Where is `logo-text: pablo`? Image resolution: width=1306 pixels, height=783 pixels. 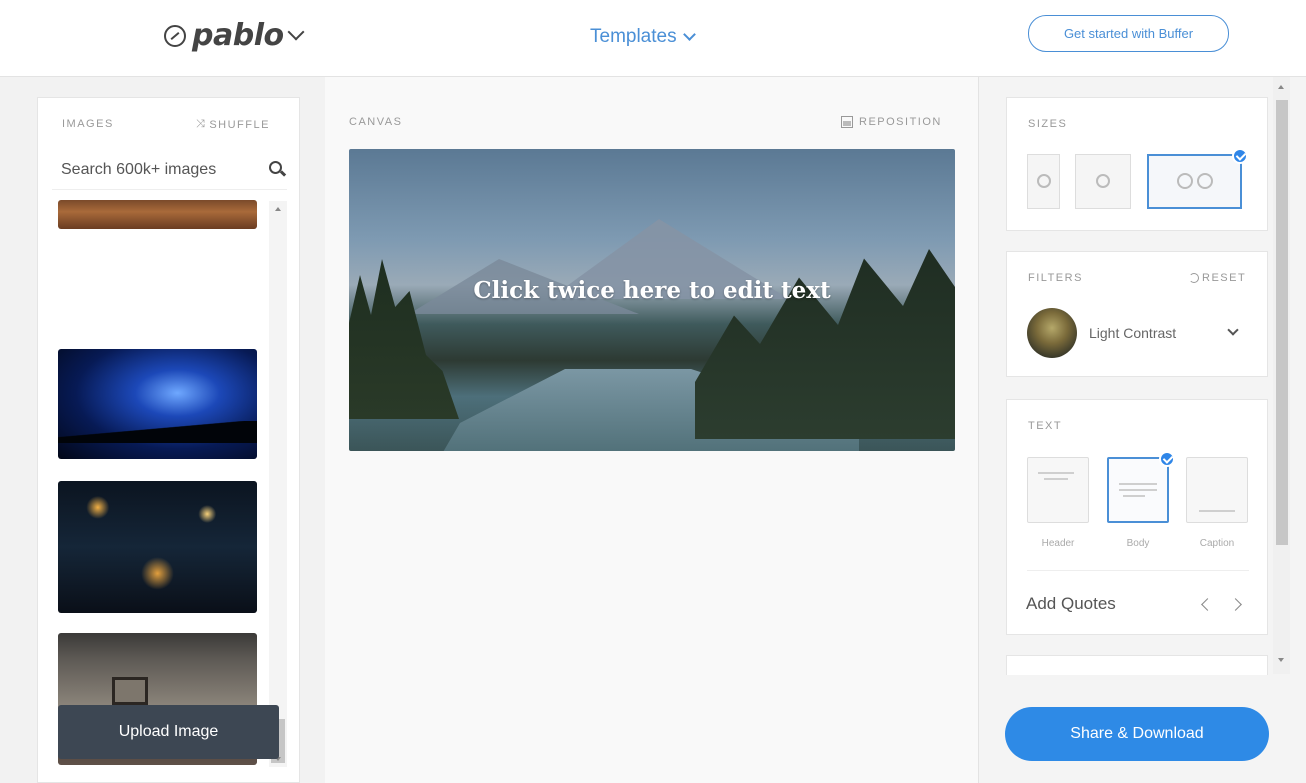 logo-text: pablo is located at coordinates (238, 35).